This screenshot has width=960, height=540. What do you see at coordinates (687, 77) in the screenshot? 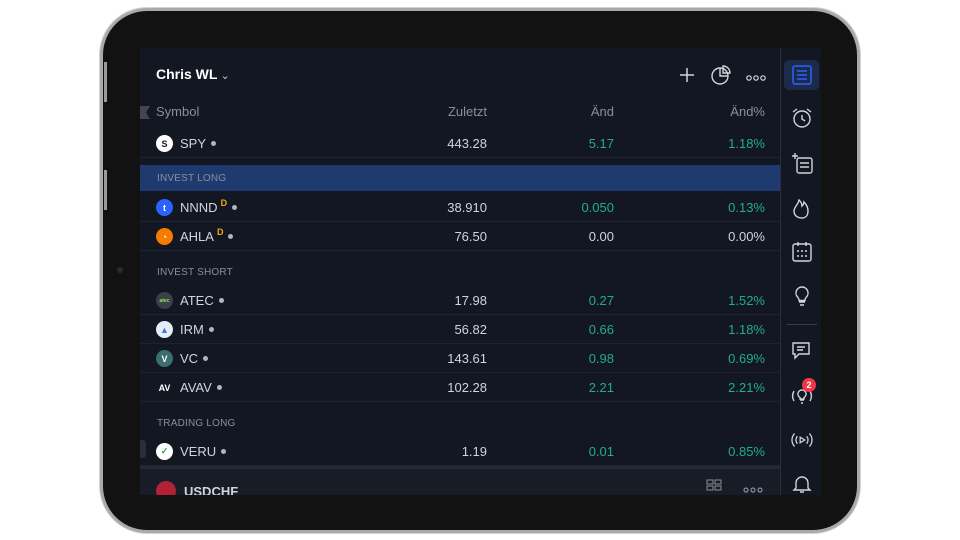
I see `add-symbol-icon` at bounding box center [687, 77].